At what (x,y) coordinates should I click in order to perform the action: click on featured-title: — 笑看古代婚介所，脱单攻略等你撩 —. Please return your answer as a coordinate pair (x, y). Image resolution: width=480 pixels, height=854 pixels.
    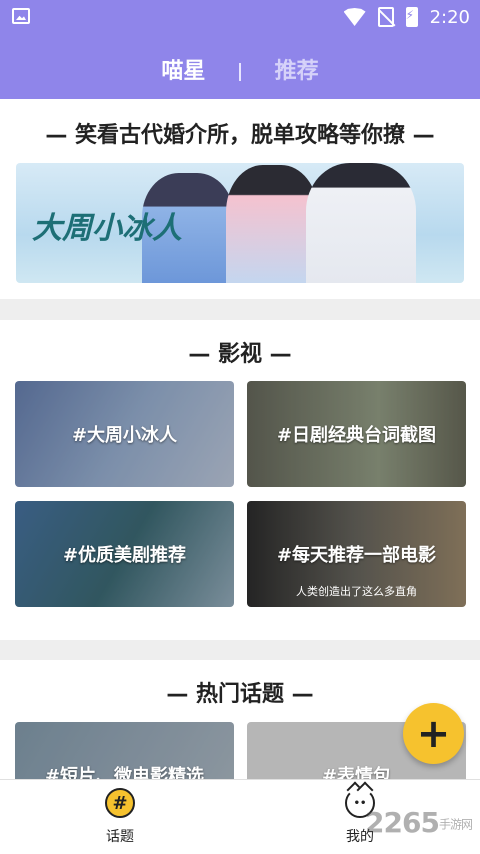
    Looking at the image, I should click on (240, 135).